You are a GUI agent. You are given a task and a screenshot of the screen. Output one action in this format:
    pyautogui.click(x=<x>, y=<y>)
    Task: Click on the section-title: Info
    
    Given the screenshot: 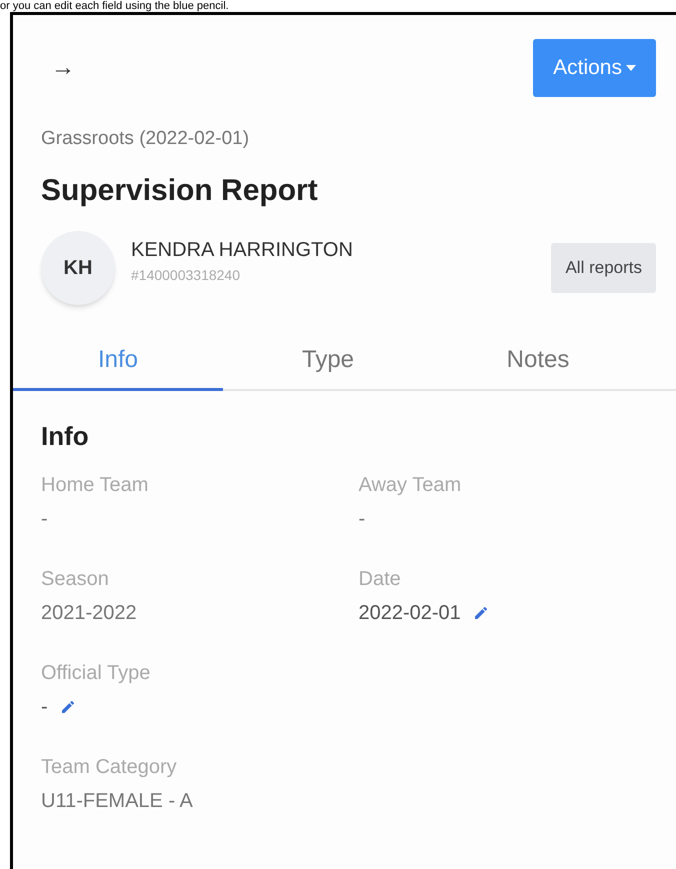 What is the action you would take?
    pyautogui.click(x=65, y=436)
    